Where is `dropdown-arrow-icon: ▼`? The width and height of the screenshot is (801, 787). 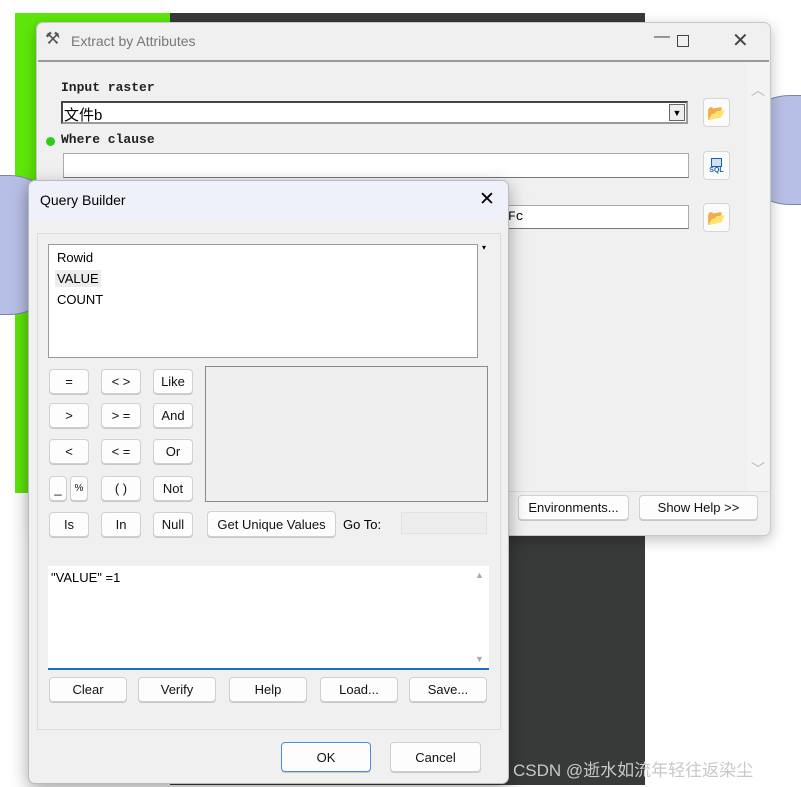
dropdown-arrow-icon: ▼ is located at coordinates (677, 112).